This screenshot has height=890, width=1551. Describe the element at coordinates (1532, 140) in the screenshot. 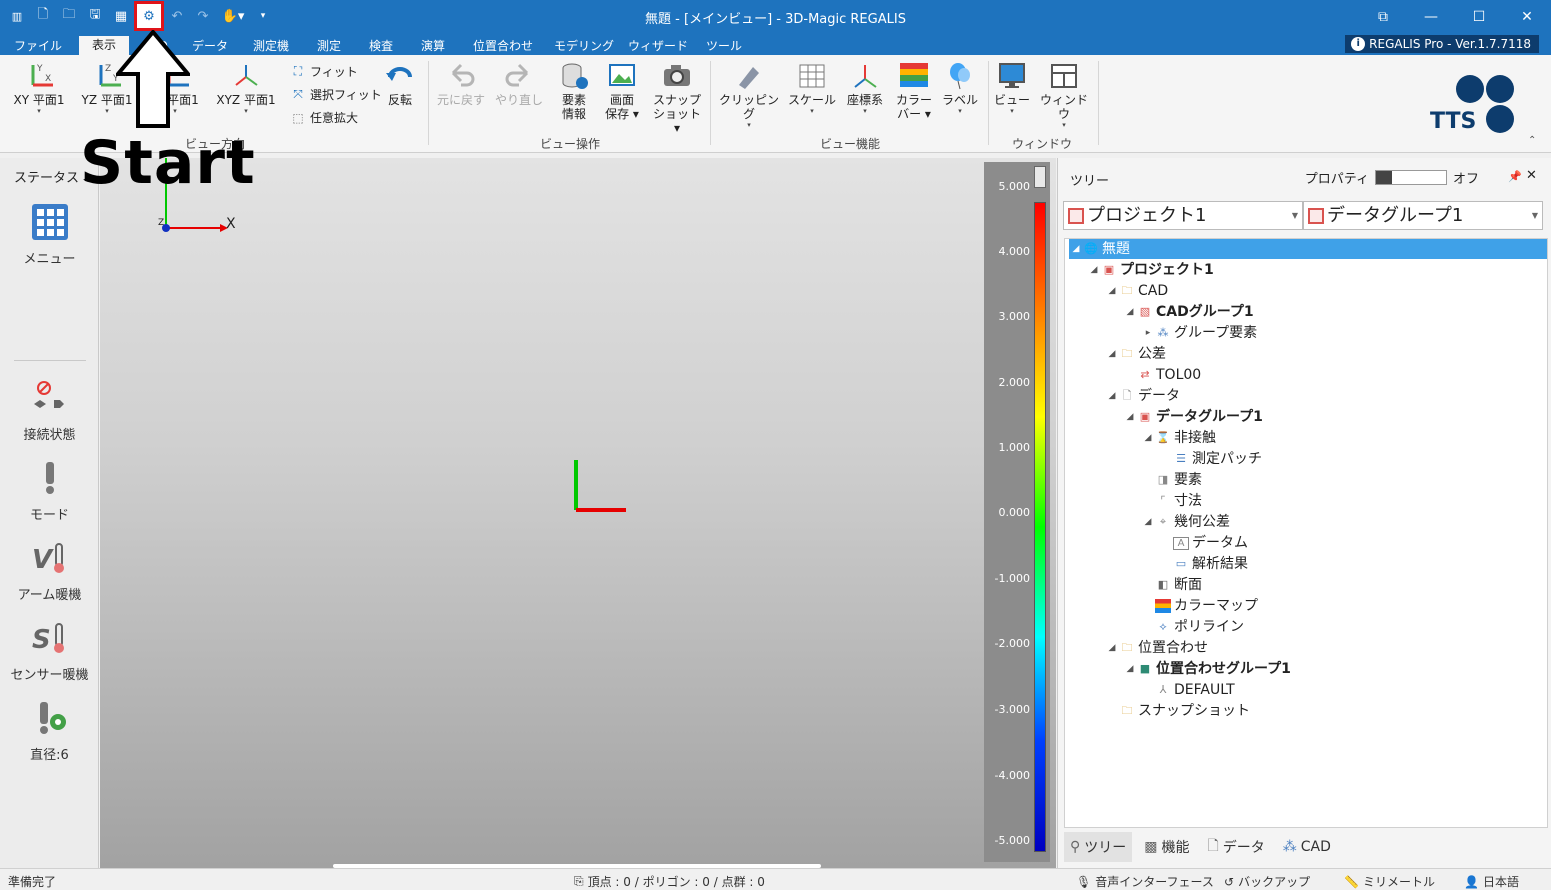

I see `collapse-ribbon-icon: ⌃` at that location.